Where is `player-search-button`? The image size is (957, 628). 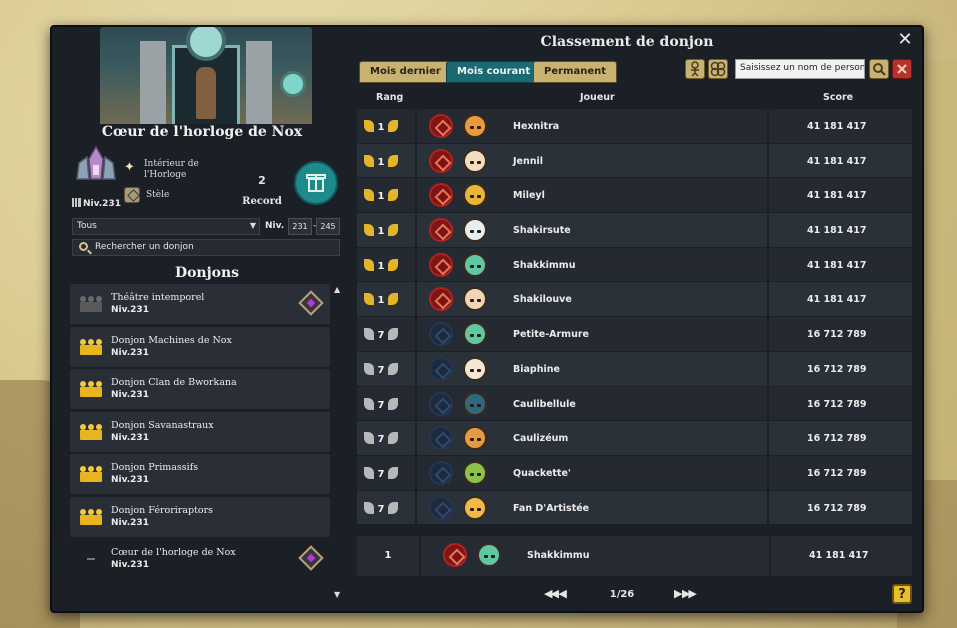
player-search-button is located at coordinates (879, 69).